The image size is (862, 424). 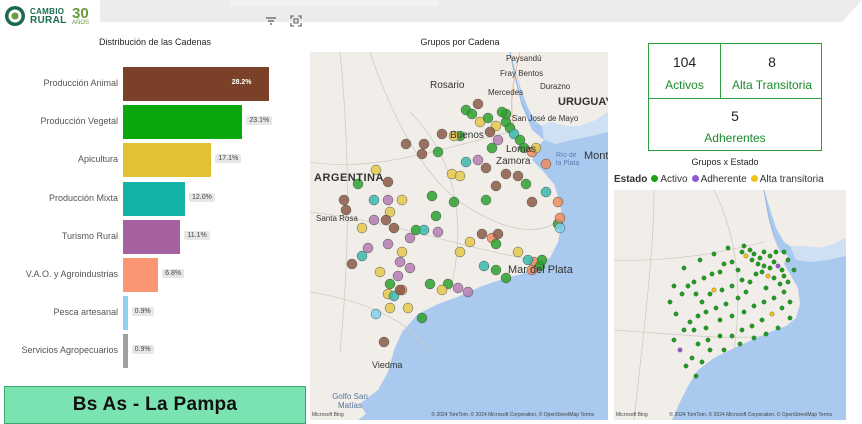 I want to click on legend-alta-transitoria: Alta transitoria, so click(x=792, y=179).